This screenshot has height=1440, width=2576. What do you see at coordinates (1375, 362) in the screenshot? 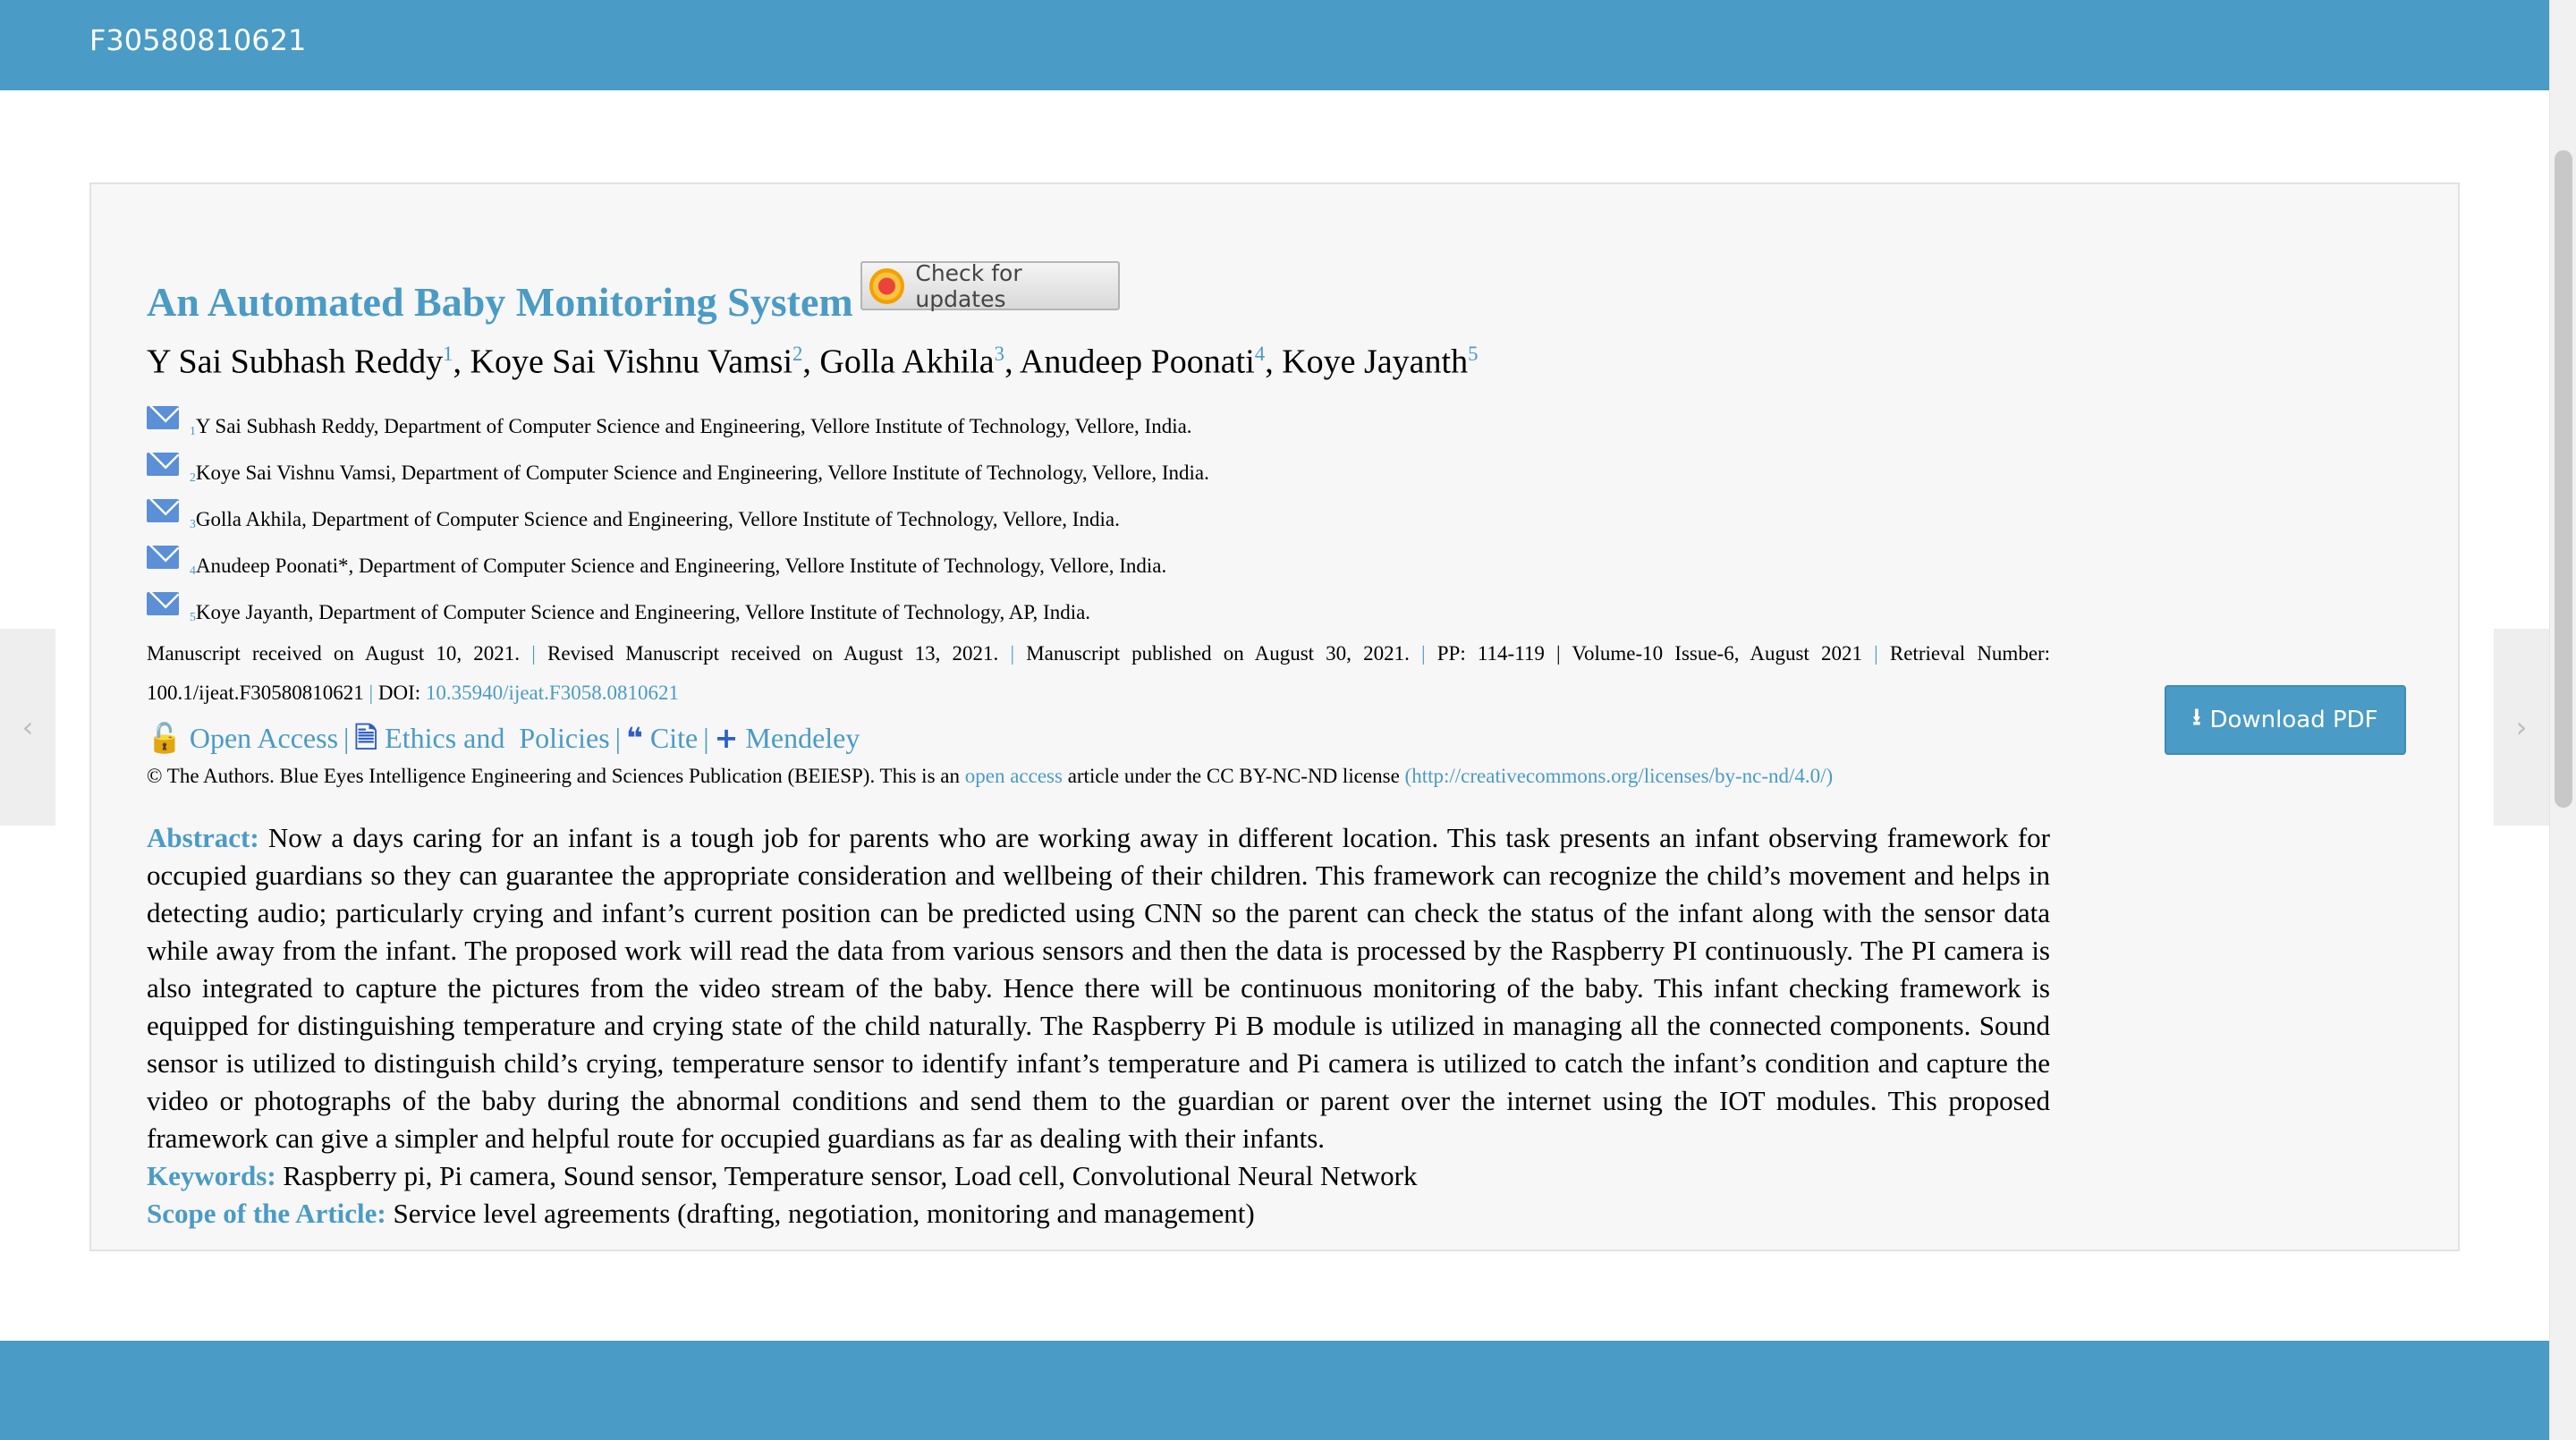
I see `author-name: Koye Jayanth` at bounding box center [1375, 362].